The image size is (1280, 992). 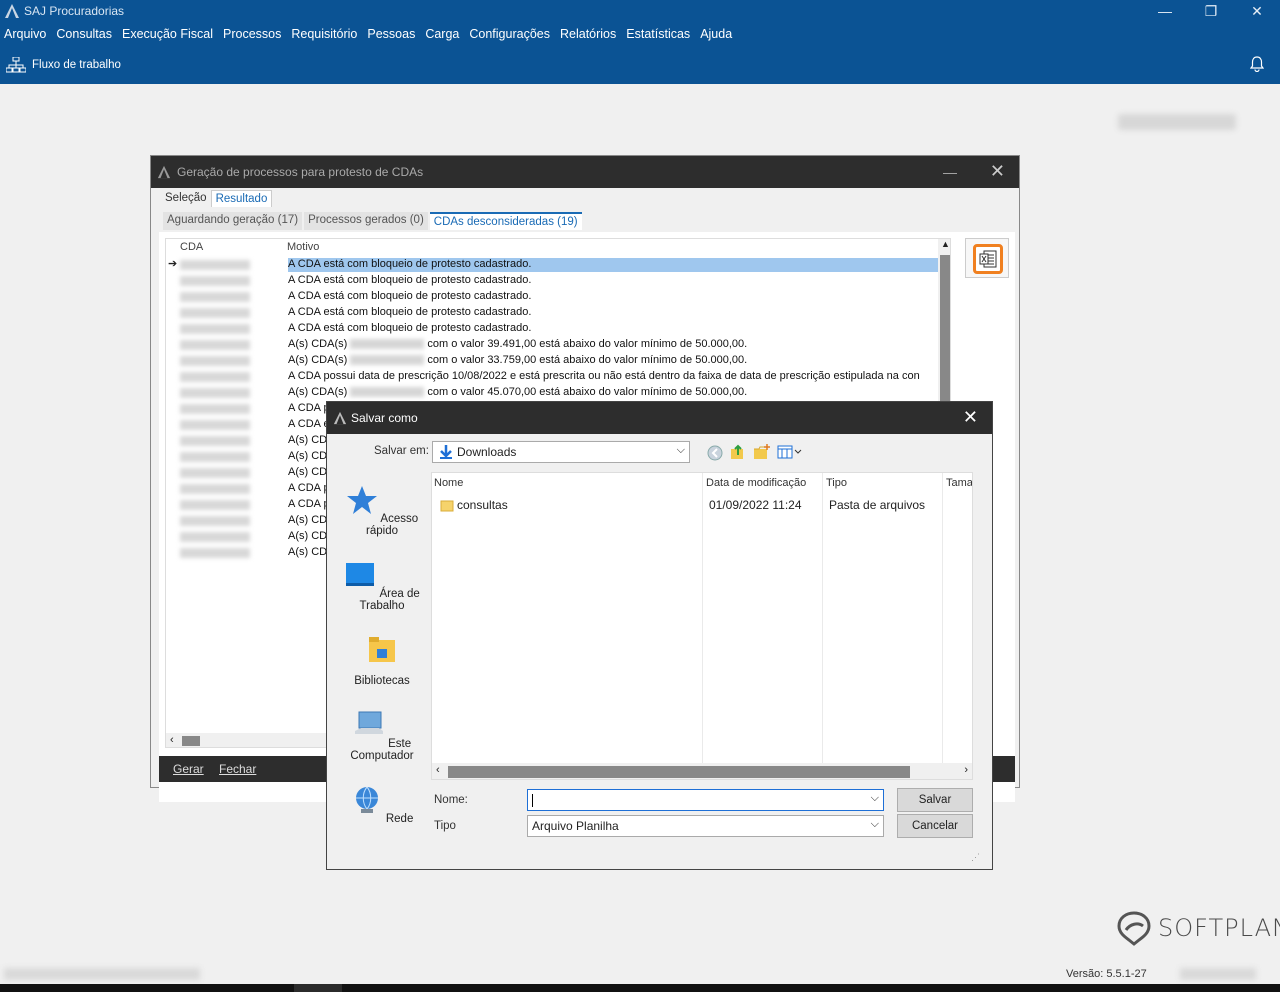 What do you see at coordinates (1257, 64) in the screenshot?
I see `bell-icon` at bounding box center [1257, 64].